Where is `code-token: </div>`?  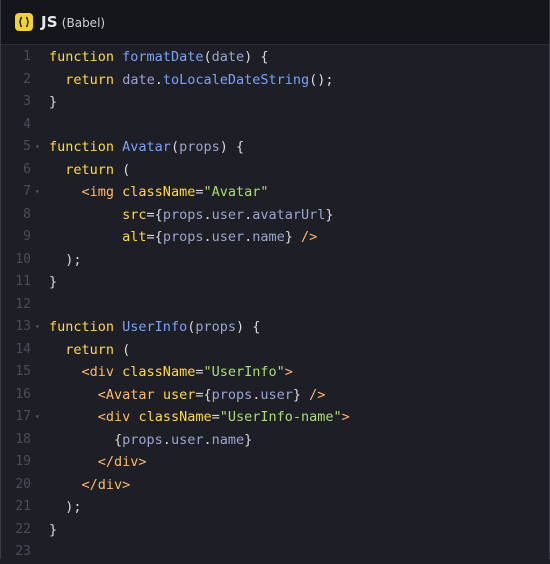
code-token: </div> is located at coordinates (106, 484).